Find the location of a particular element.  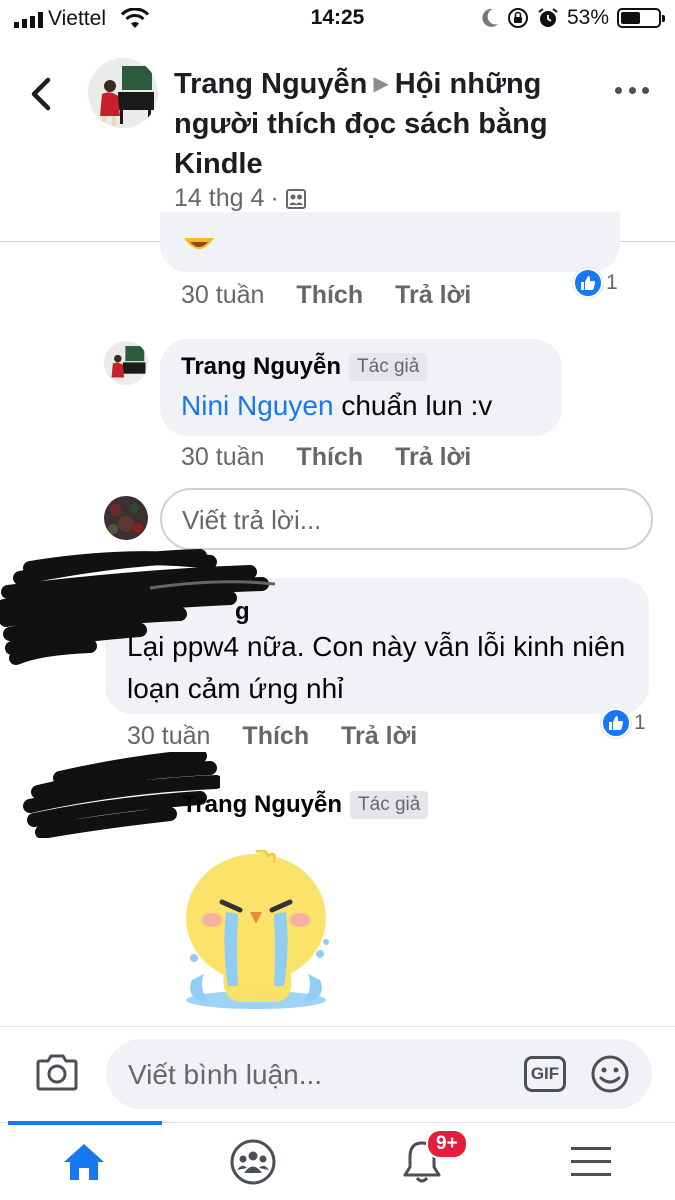

alarm-icon is located at coordinates (548, 17).